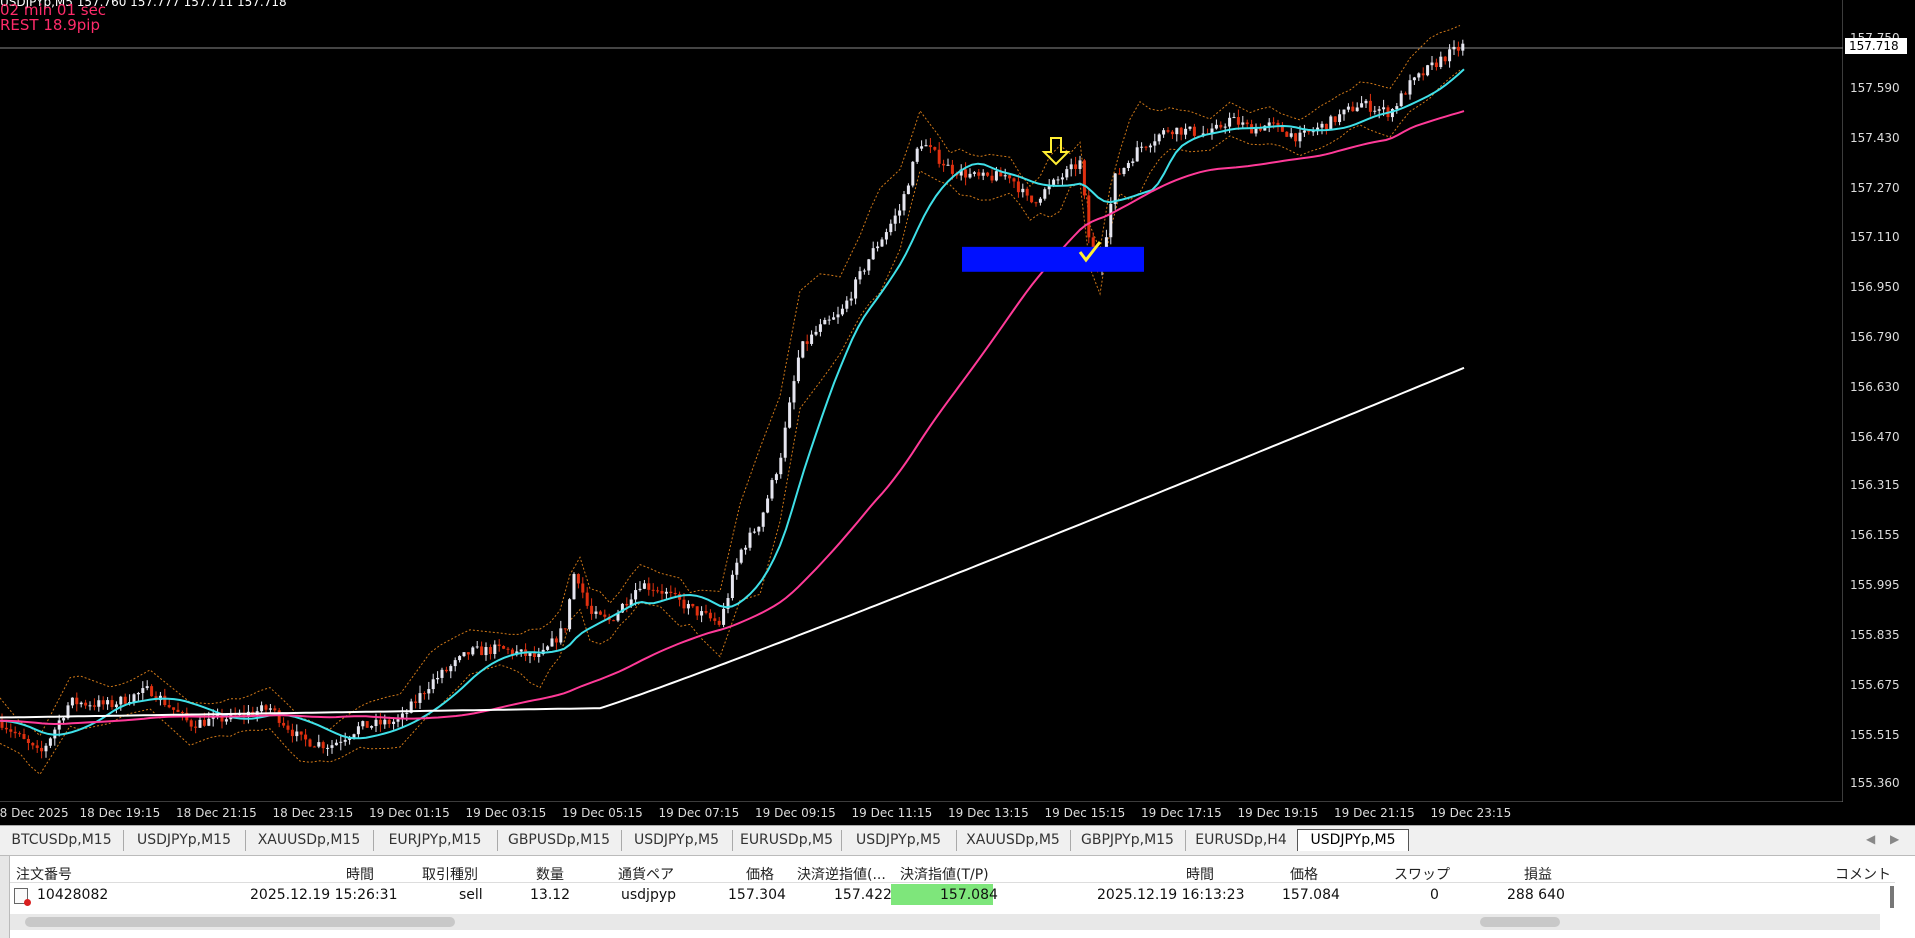 The image size is (1915, 938). I want to click on tab-usdjpyp-m5-5: USDJPYp,M5, so click(677, 840).